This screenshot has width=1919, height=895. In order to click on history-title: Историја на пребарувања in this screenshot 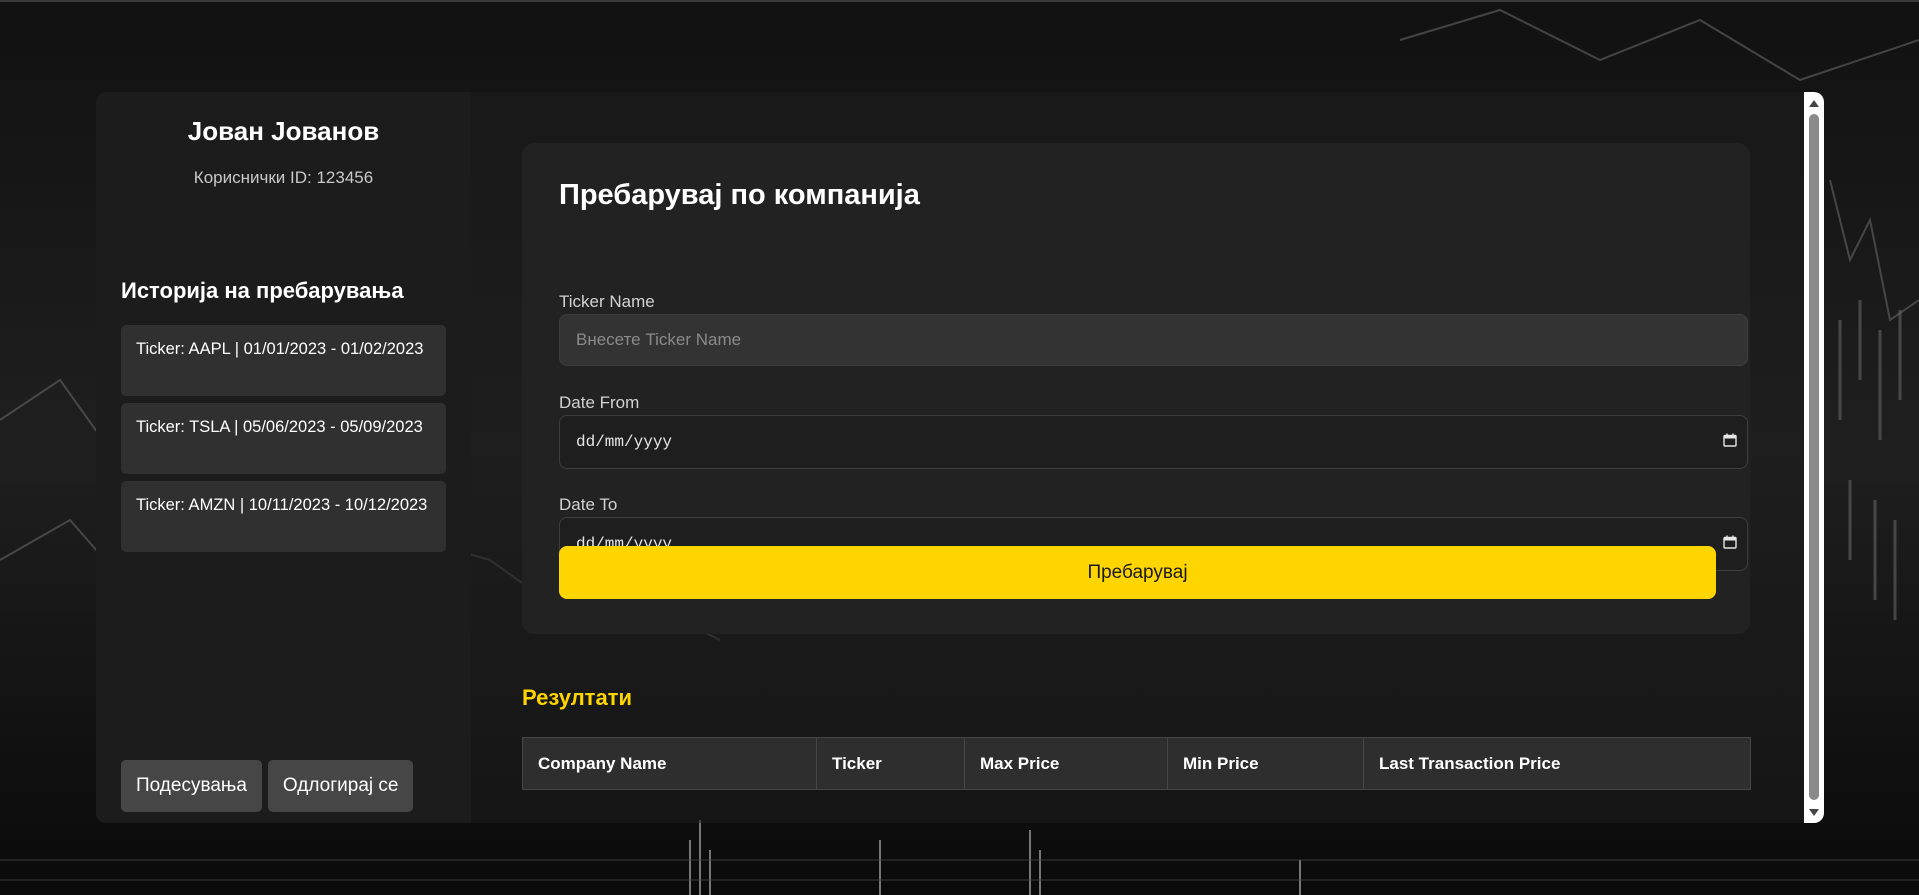, I will do `click(262, 290)`.